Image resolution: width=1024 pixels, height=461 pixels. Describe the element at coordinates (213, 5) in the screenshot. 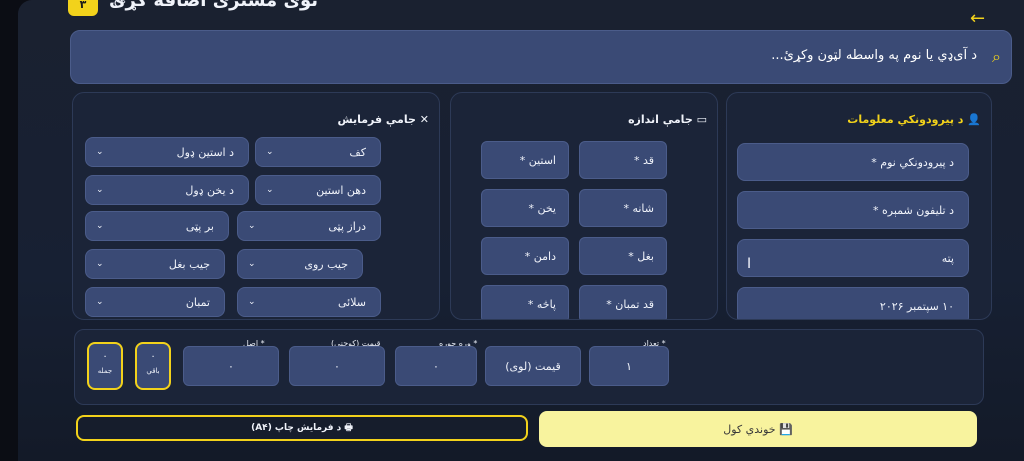

I see `page-title: نوی مشتری اضافه کړئ` at that location.